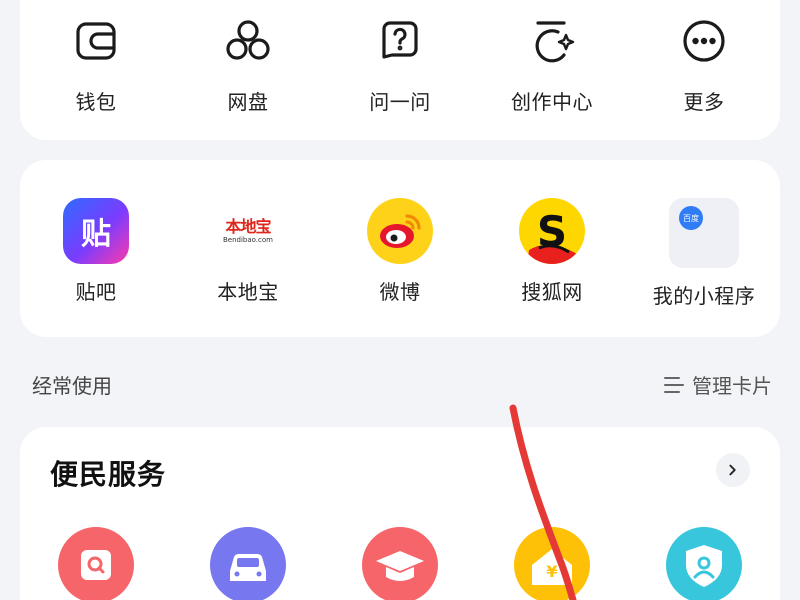  I want to click on services-title: 便民服务, so click(108, 474).